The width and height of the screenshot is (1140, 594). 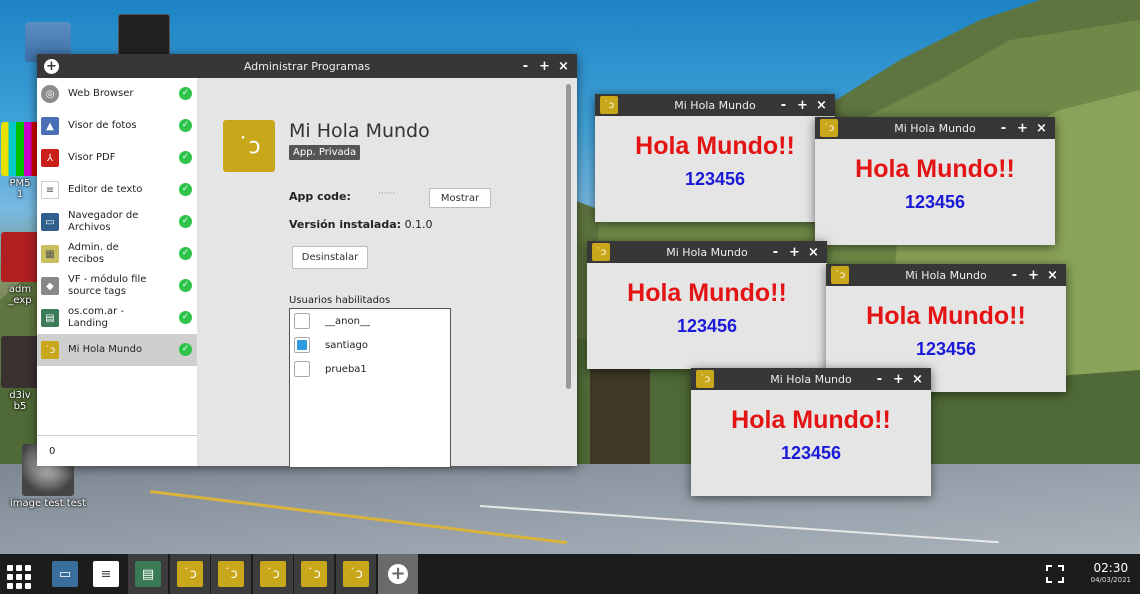 I want to click on taskbar-item-text-editor: ≡, so click(x=106, y=574).